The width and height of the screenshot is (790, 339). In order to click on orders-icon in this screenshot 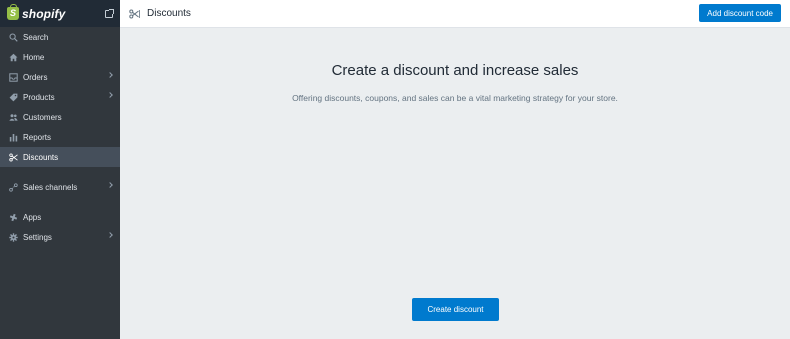, I will do `click(13, 77)`.